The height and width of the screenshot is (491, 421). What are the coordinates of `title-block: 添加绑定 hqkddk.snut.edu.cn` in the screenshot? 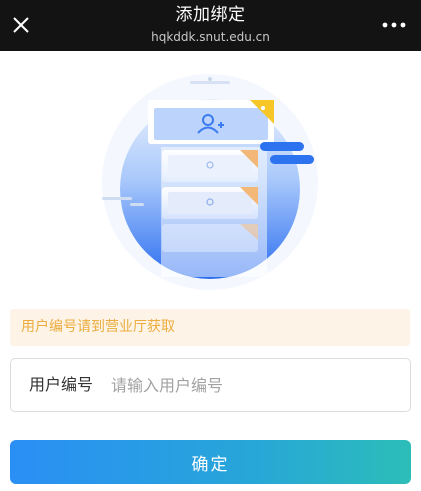 It's located at (210, 24).